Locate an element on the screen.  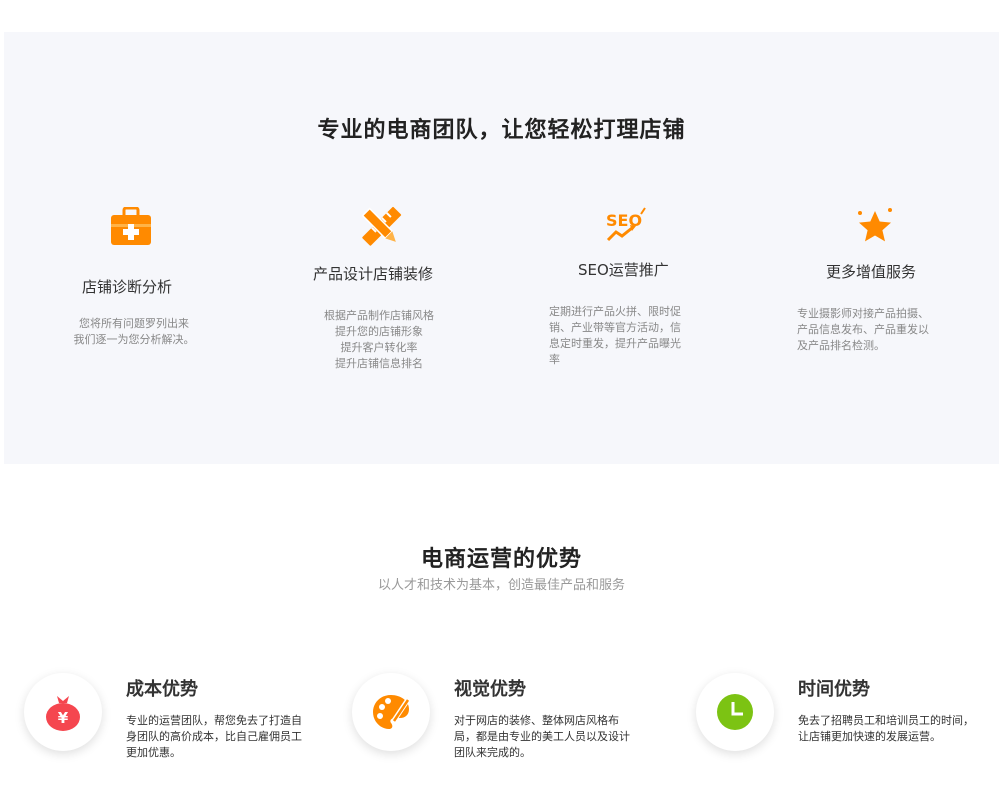
seo-icon: SEO is located at coordinates (626, 224).